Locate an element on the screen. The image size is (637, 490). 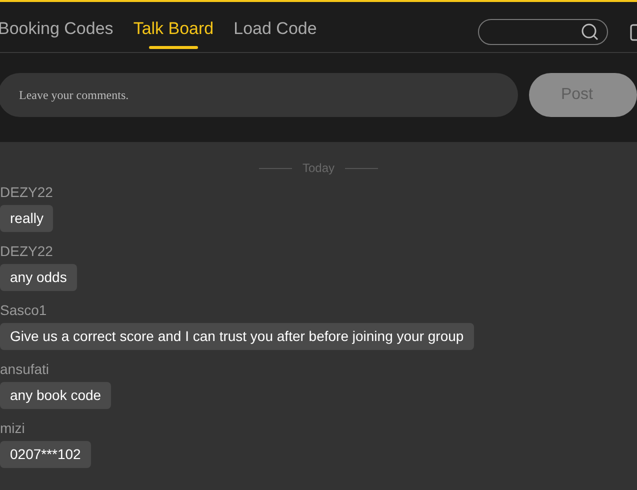
username: mizi is located at coordinates (12, 428).